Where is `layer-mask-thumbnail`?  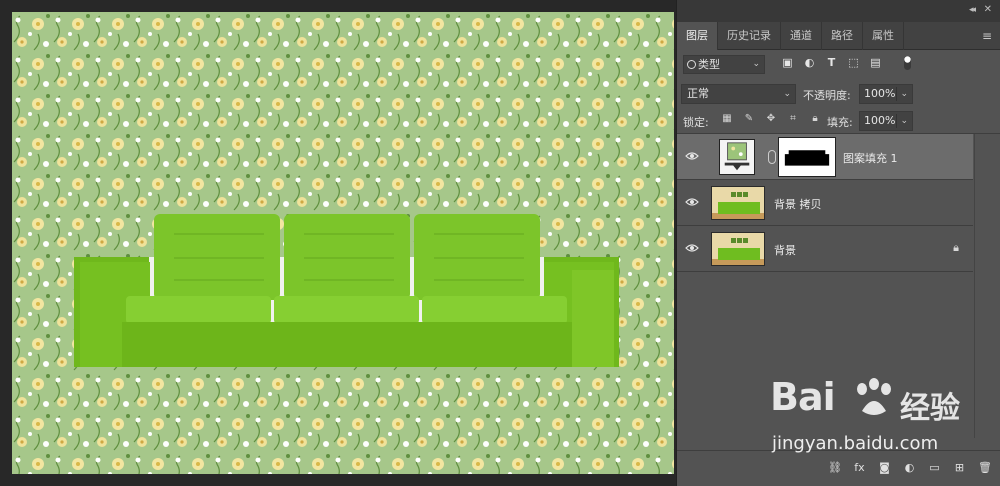
layer-mask-thumbnail is located at coordinates (807, 157).